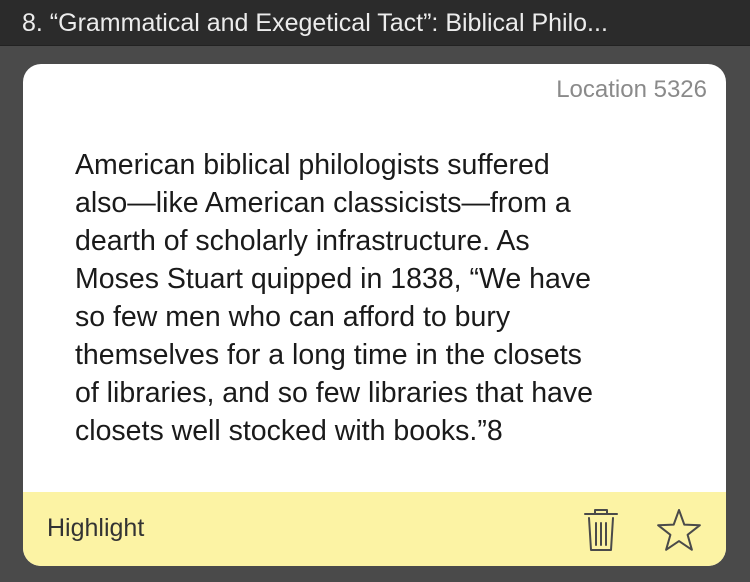 The image size is (750, 582). I want to click on trash-icon, so click(601, 530).